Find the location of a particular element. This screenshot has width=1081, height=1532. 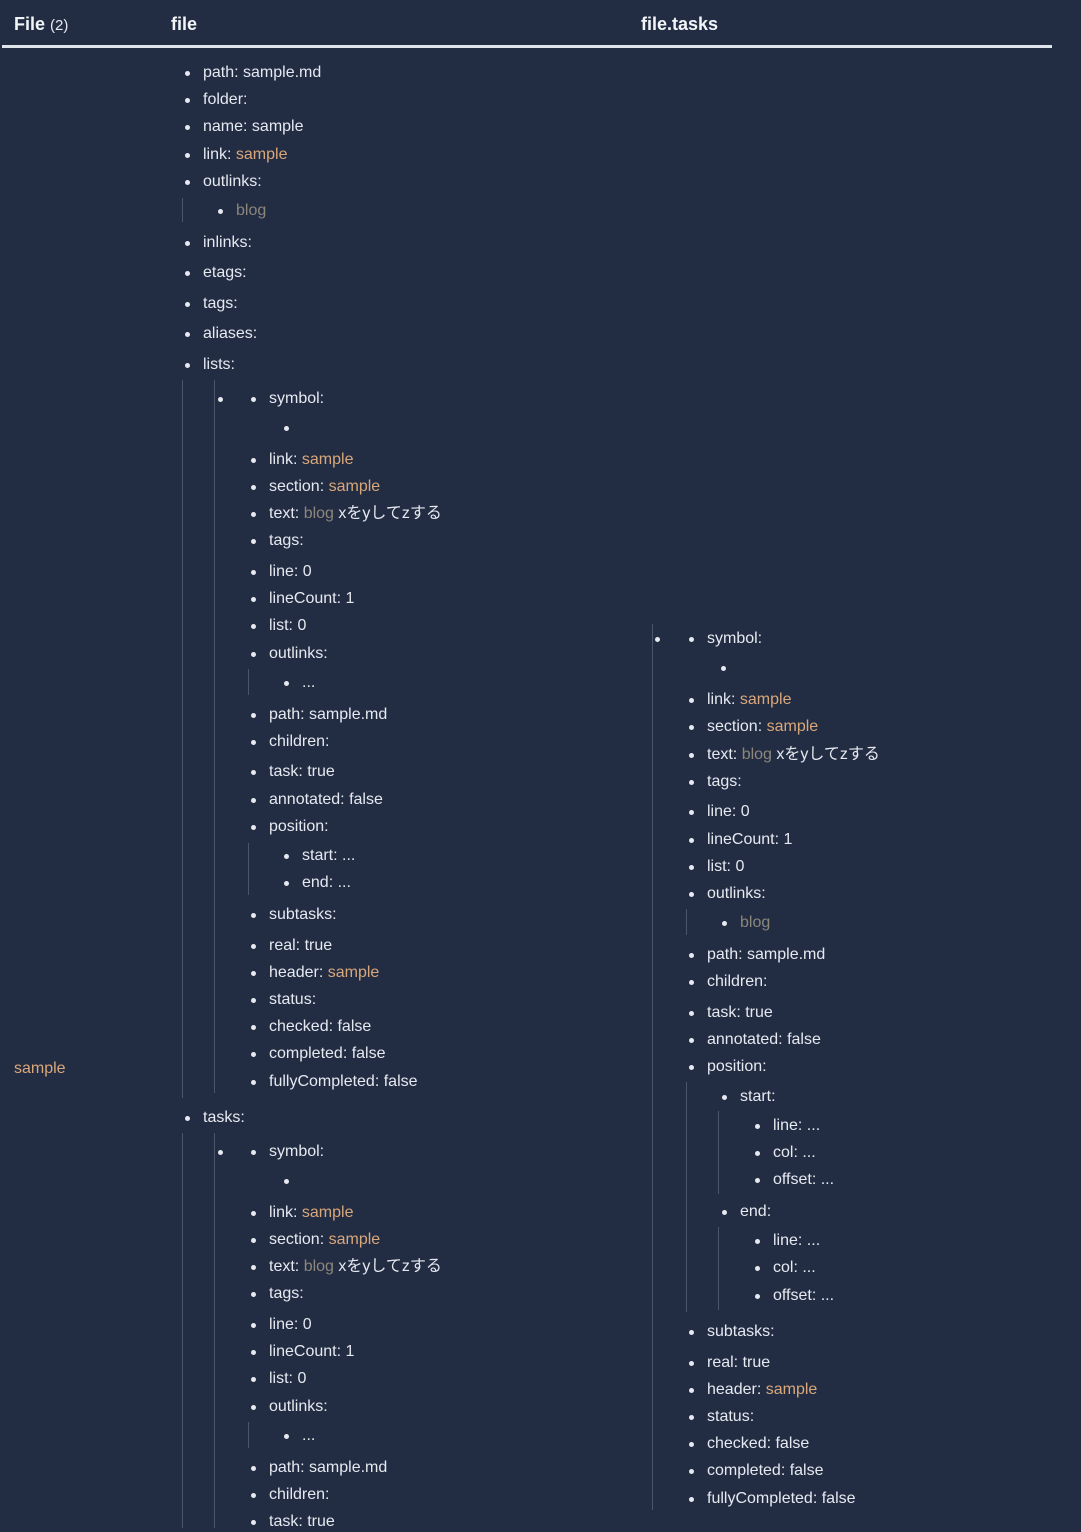

task-list: list: 0 is located at coordinates (726, 866).